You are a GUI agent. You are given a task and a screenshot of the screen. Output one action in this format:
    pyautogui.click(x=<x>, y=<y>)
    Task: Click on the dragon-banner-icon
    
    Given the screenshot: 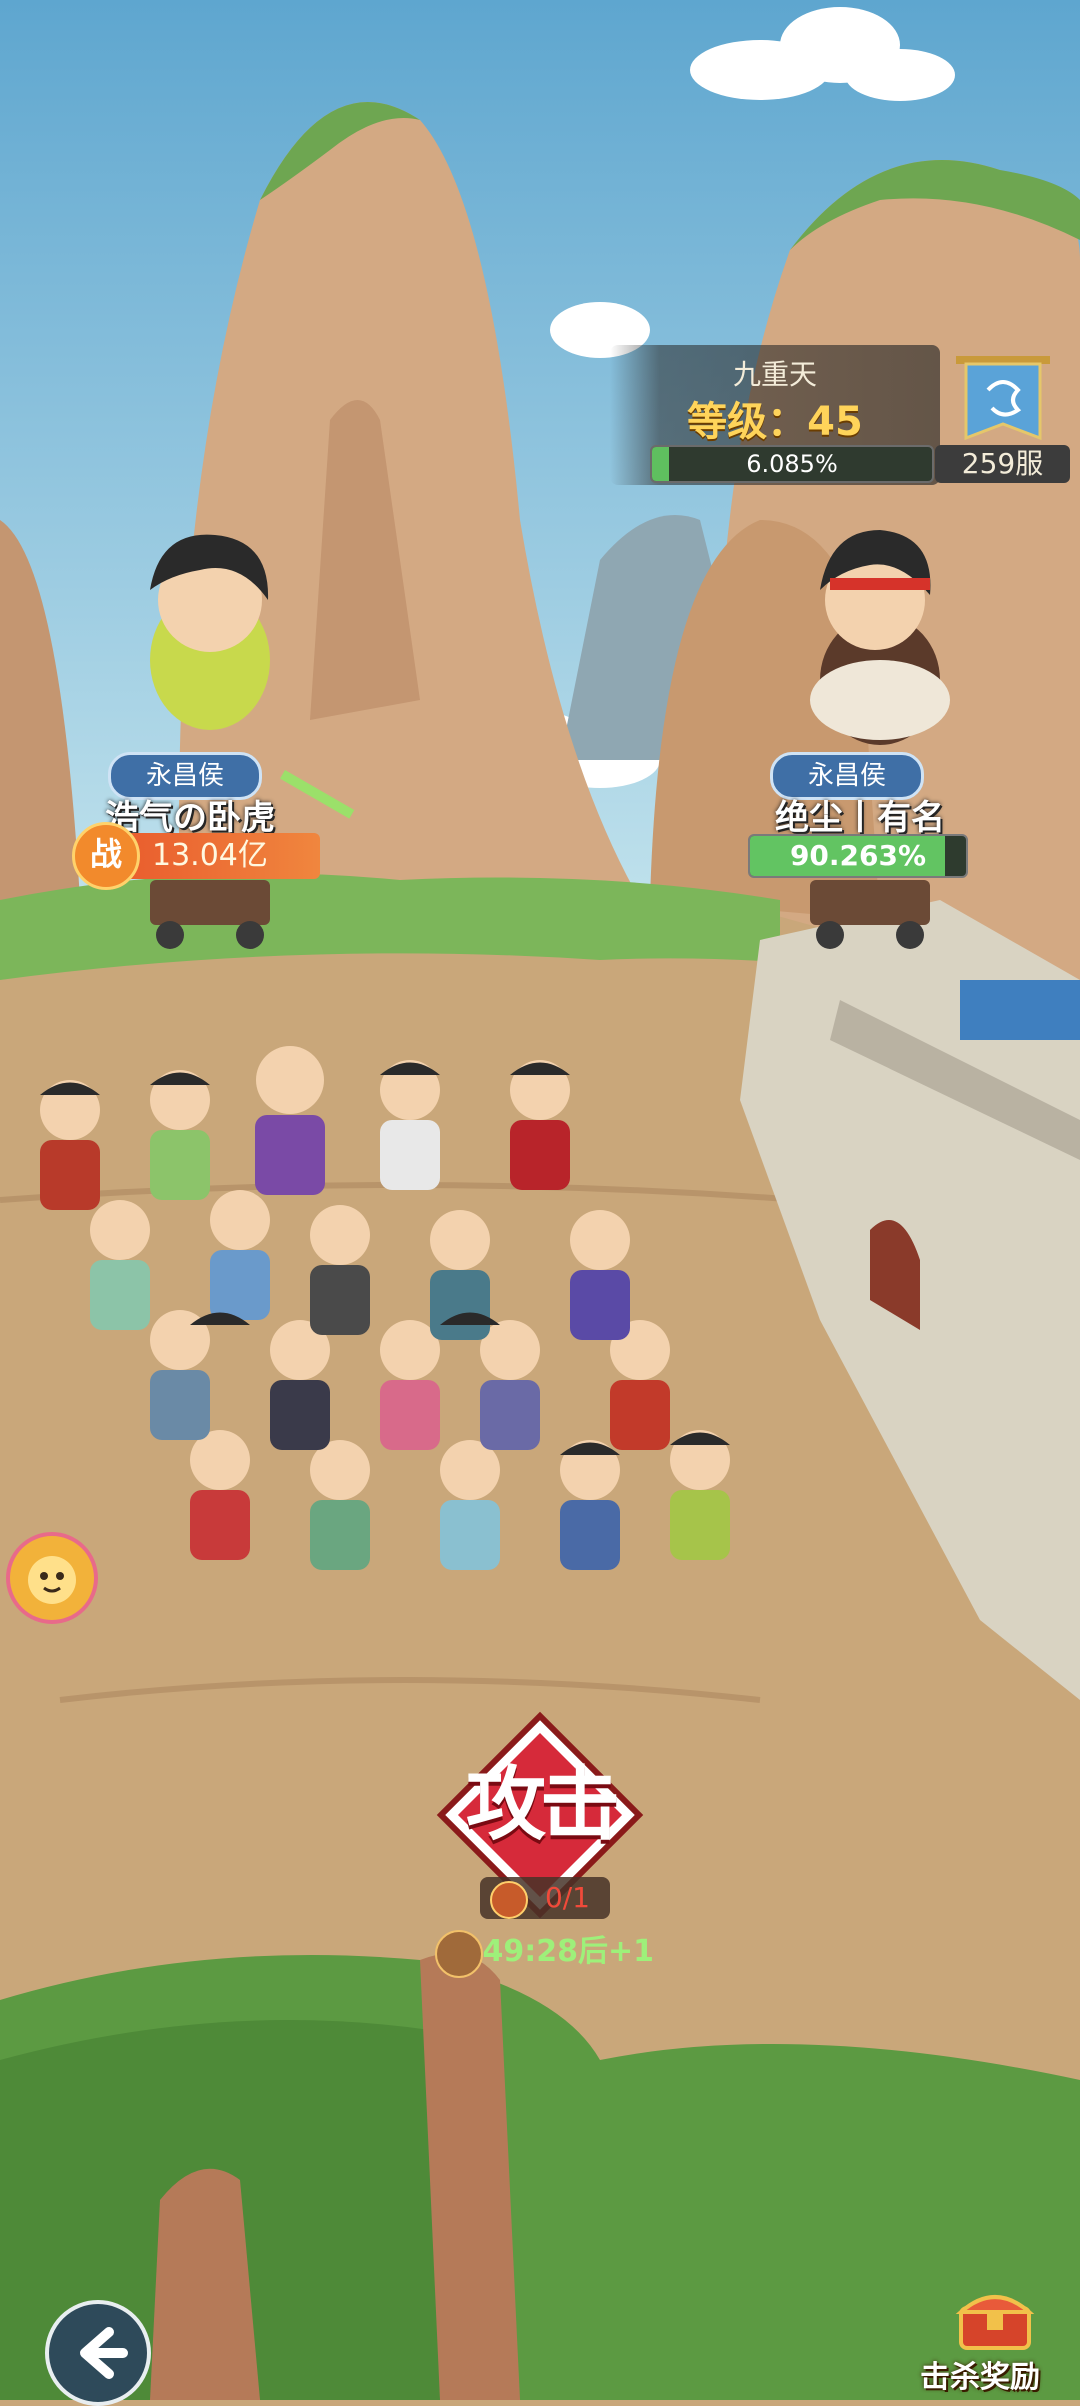 What is the action you would take?
    pyautogui.click(x=1003, y=400)
    